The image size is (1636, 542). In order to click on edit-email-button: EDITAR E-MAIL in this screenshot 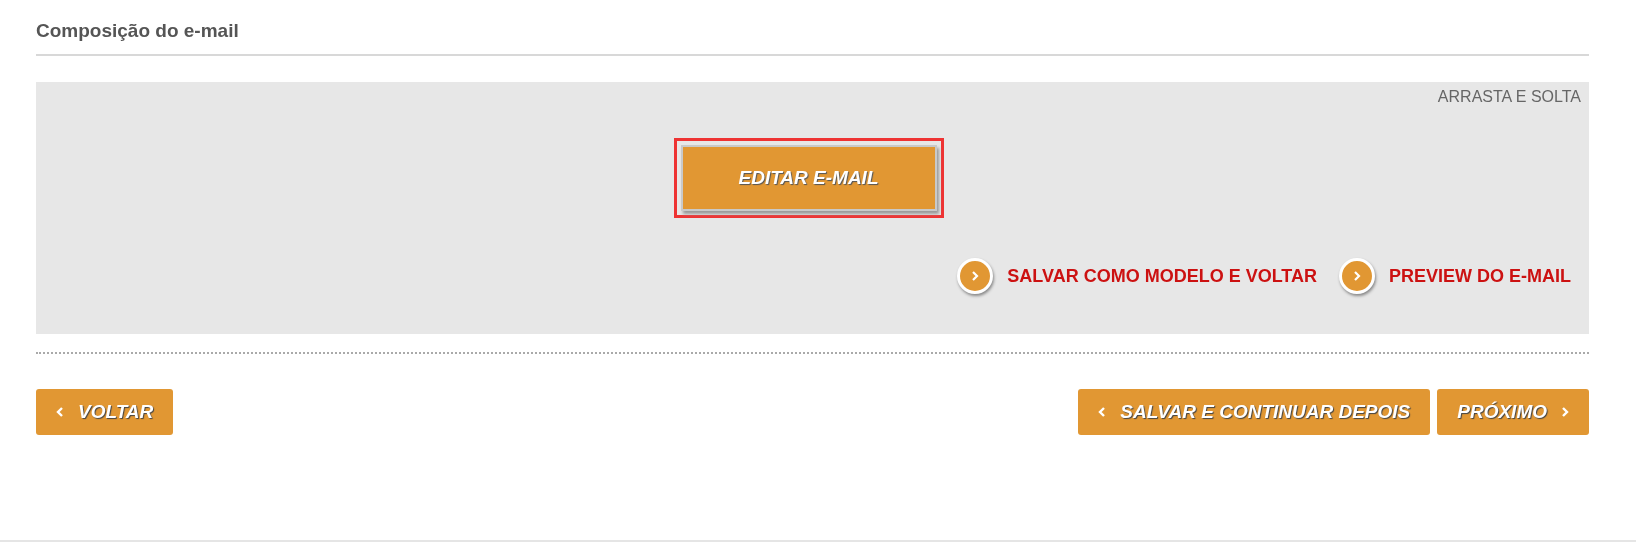, I will do `click(808, 178)`.